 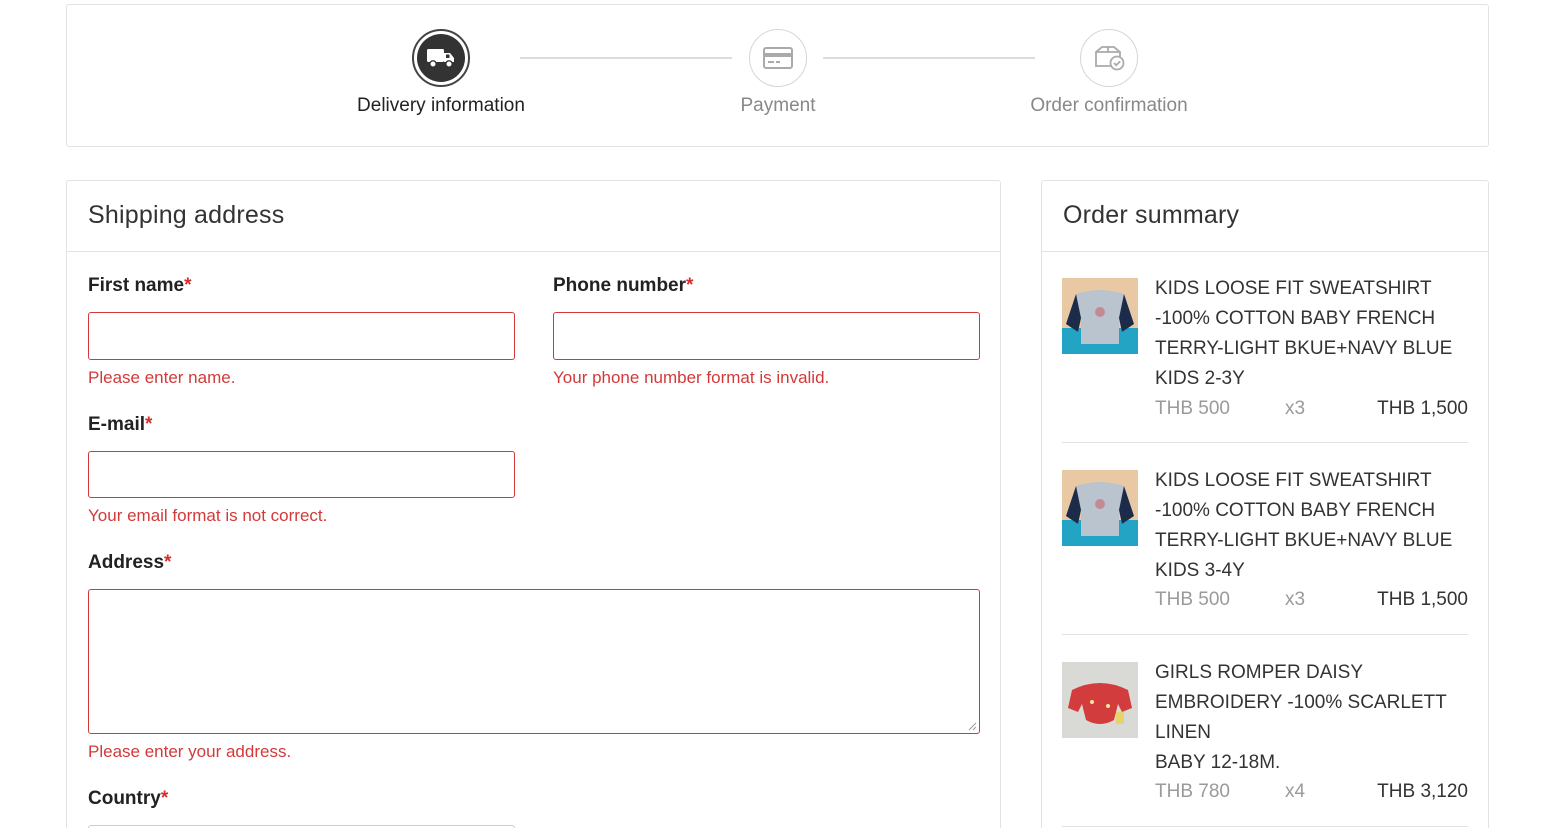 I want to click on address-textarea, so click(x=534, y=661).